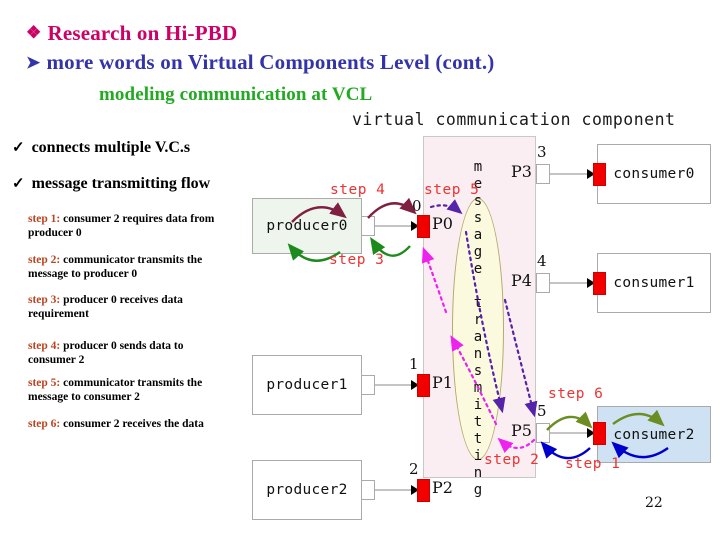  Describe the element at coordinates (414, 469) in the screenshot. I see `port-number-p2: 2` at that location.